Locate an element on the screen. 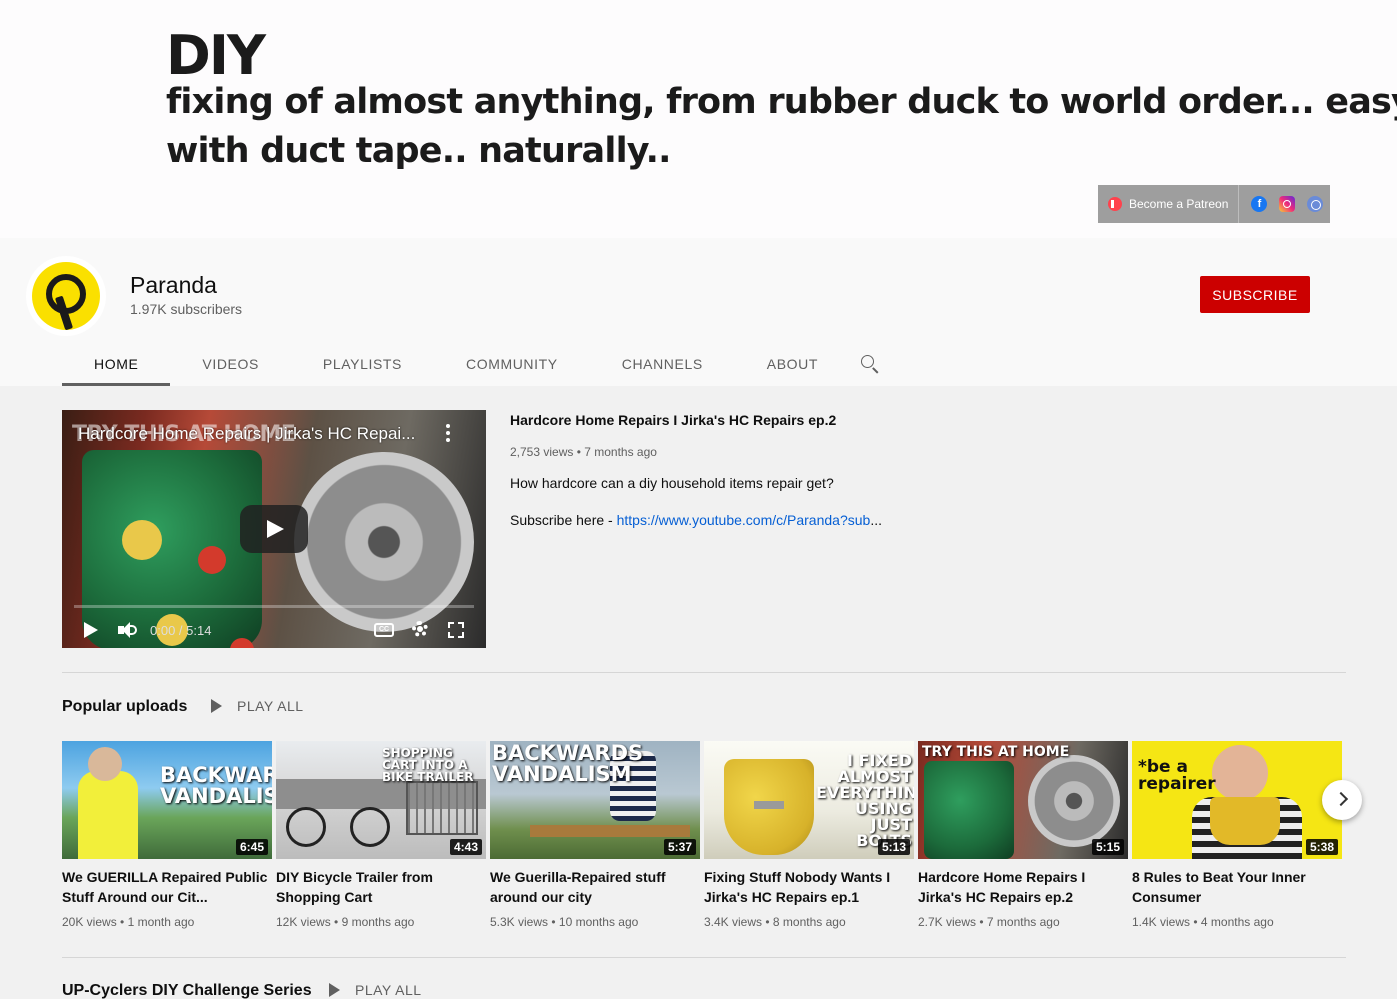 This screenshot has height=999, width=1397. avatar-logo is located at coordinates (66, 296).